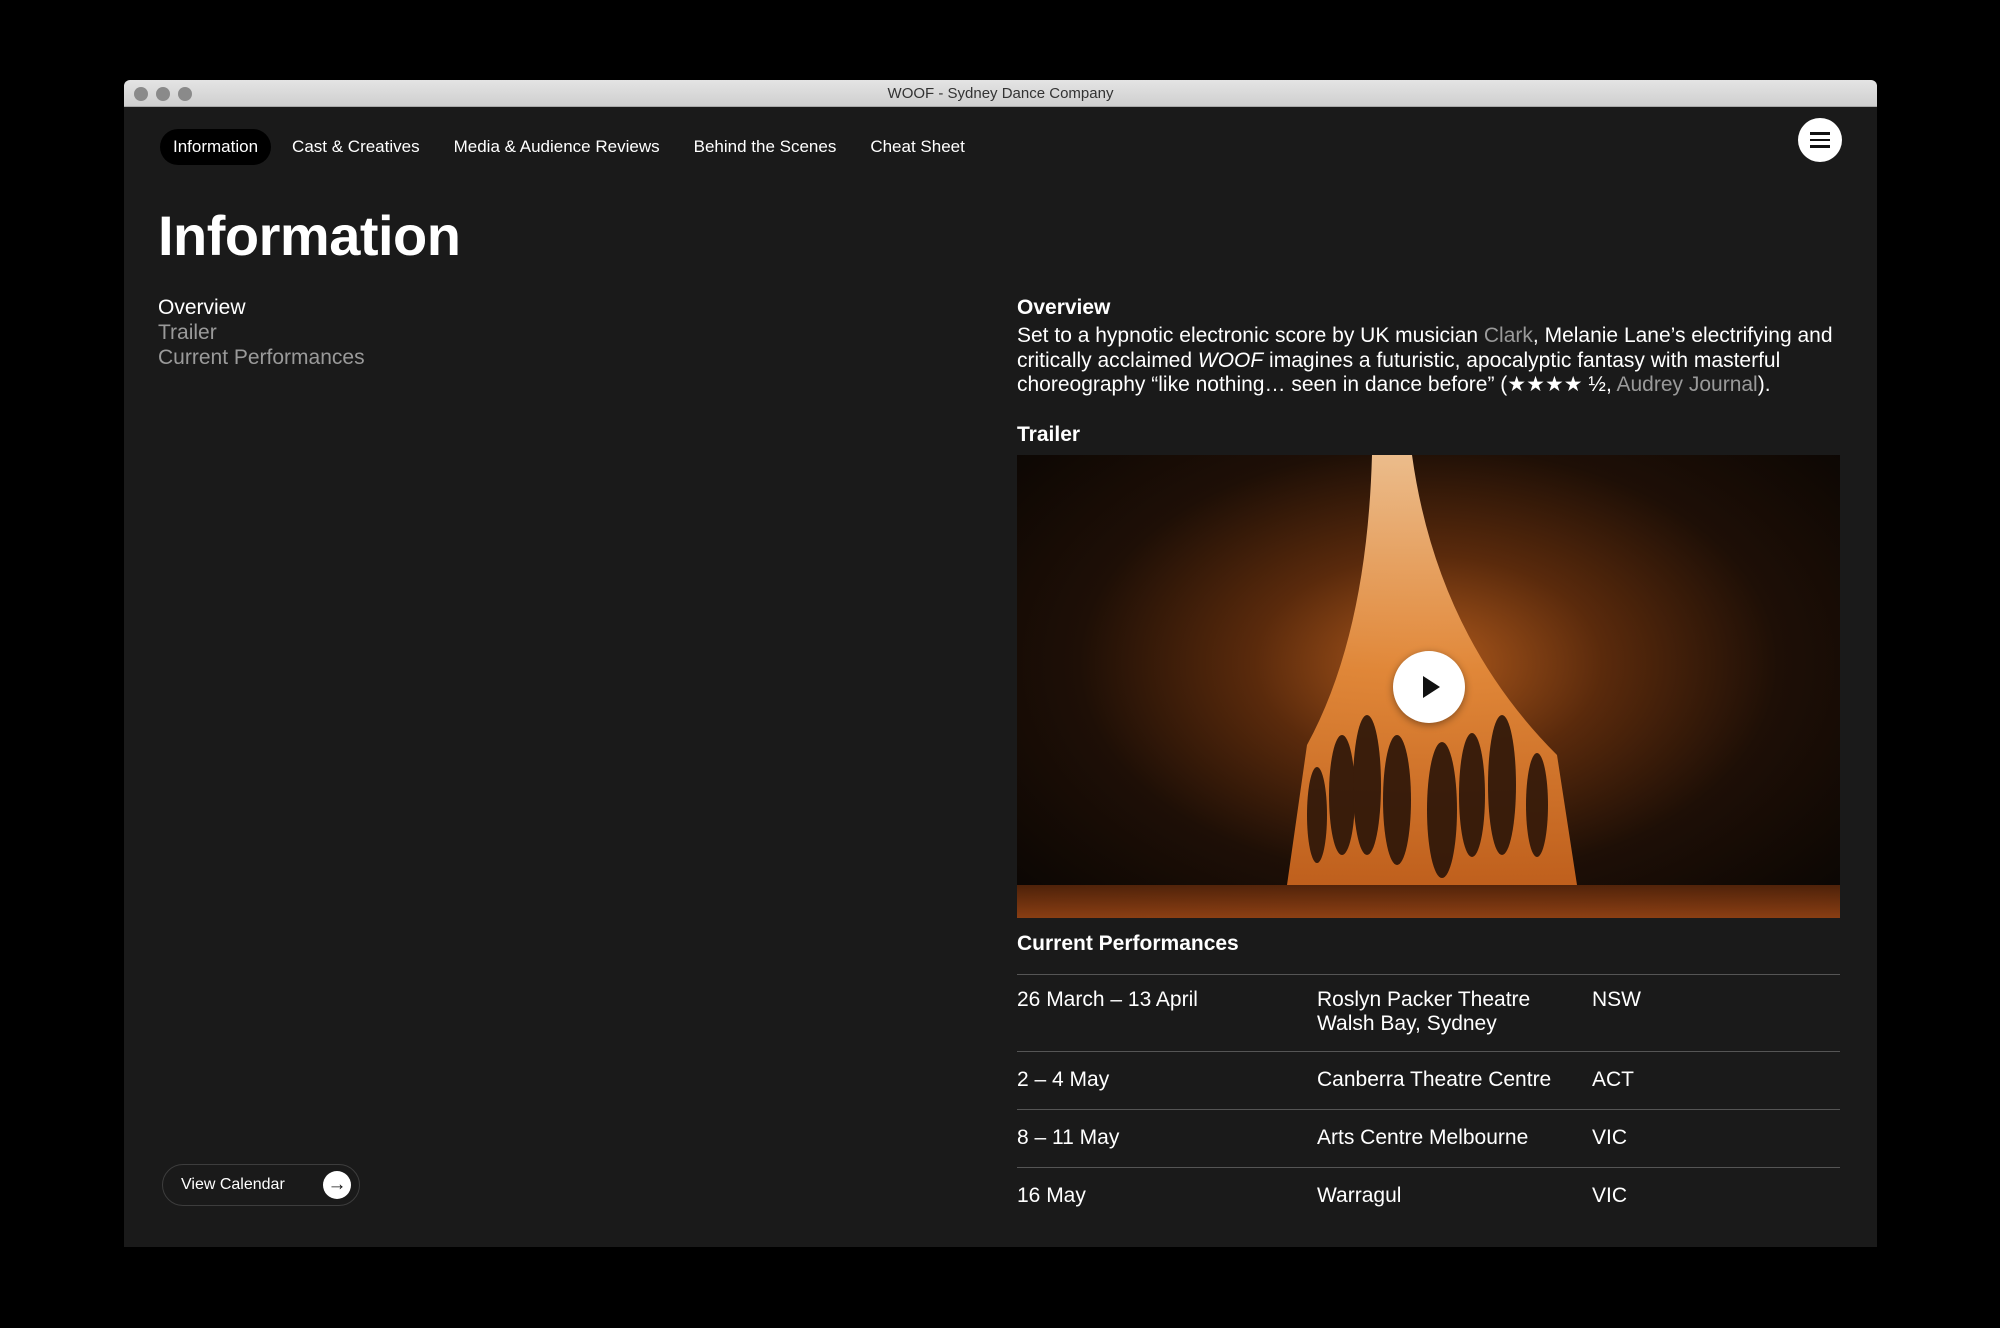 The image size is (2000, 1328). Describe the element at coordinates (356, 147) in the screenshot. I see `tab-cast-creatives: Cast & Creatives` at that location.